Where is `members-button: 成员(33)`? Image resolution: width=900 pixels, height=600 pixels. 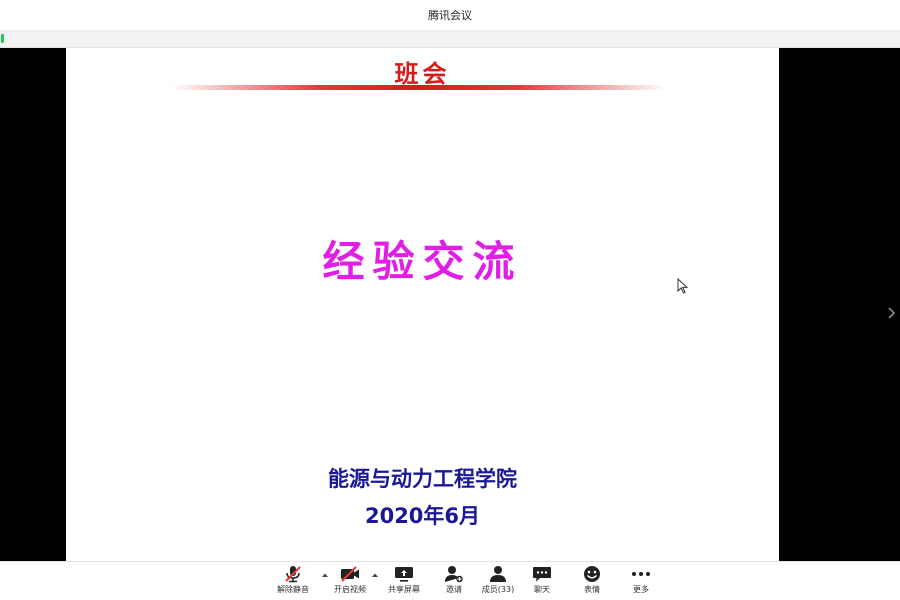
members-button: 成员(33) is located at coordinates (498, 582).